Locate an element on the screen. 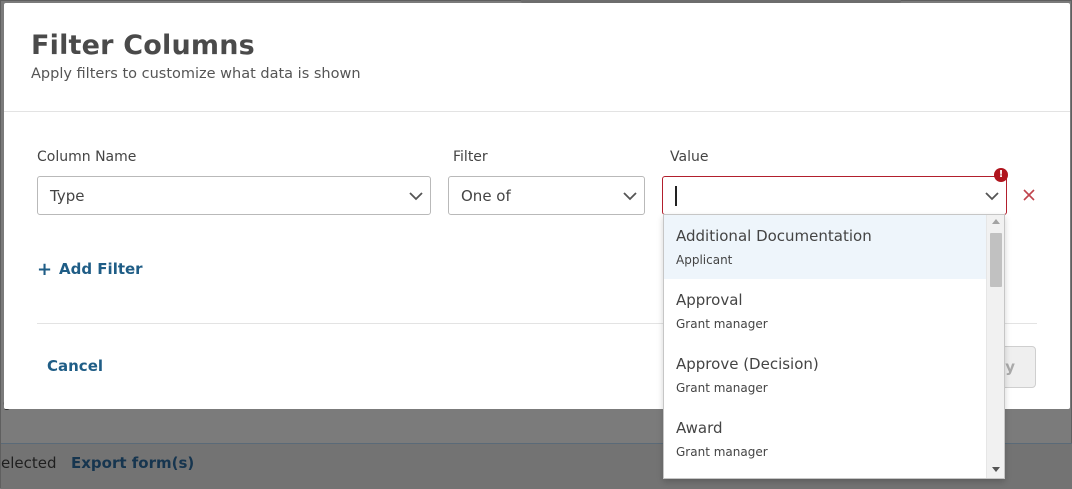 The width and height of the screenshot is (1072, 489). text-cursor is located at coordinates (676, 196).